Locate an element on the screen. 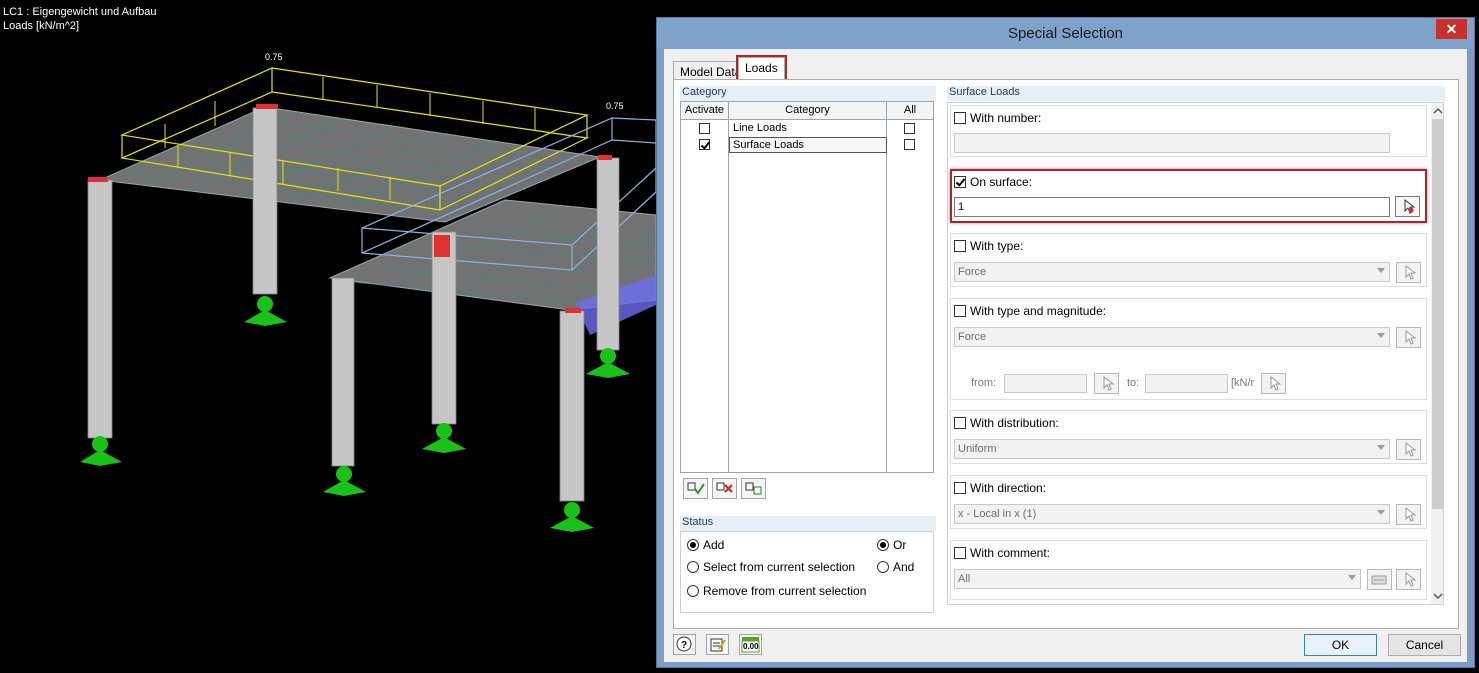 The height and width of the screenshot is (673, 1479). invert-selection-button is located at coordinates (753, 488).